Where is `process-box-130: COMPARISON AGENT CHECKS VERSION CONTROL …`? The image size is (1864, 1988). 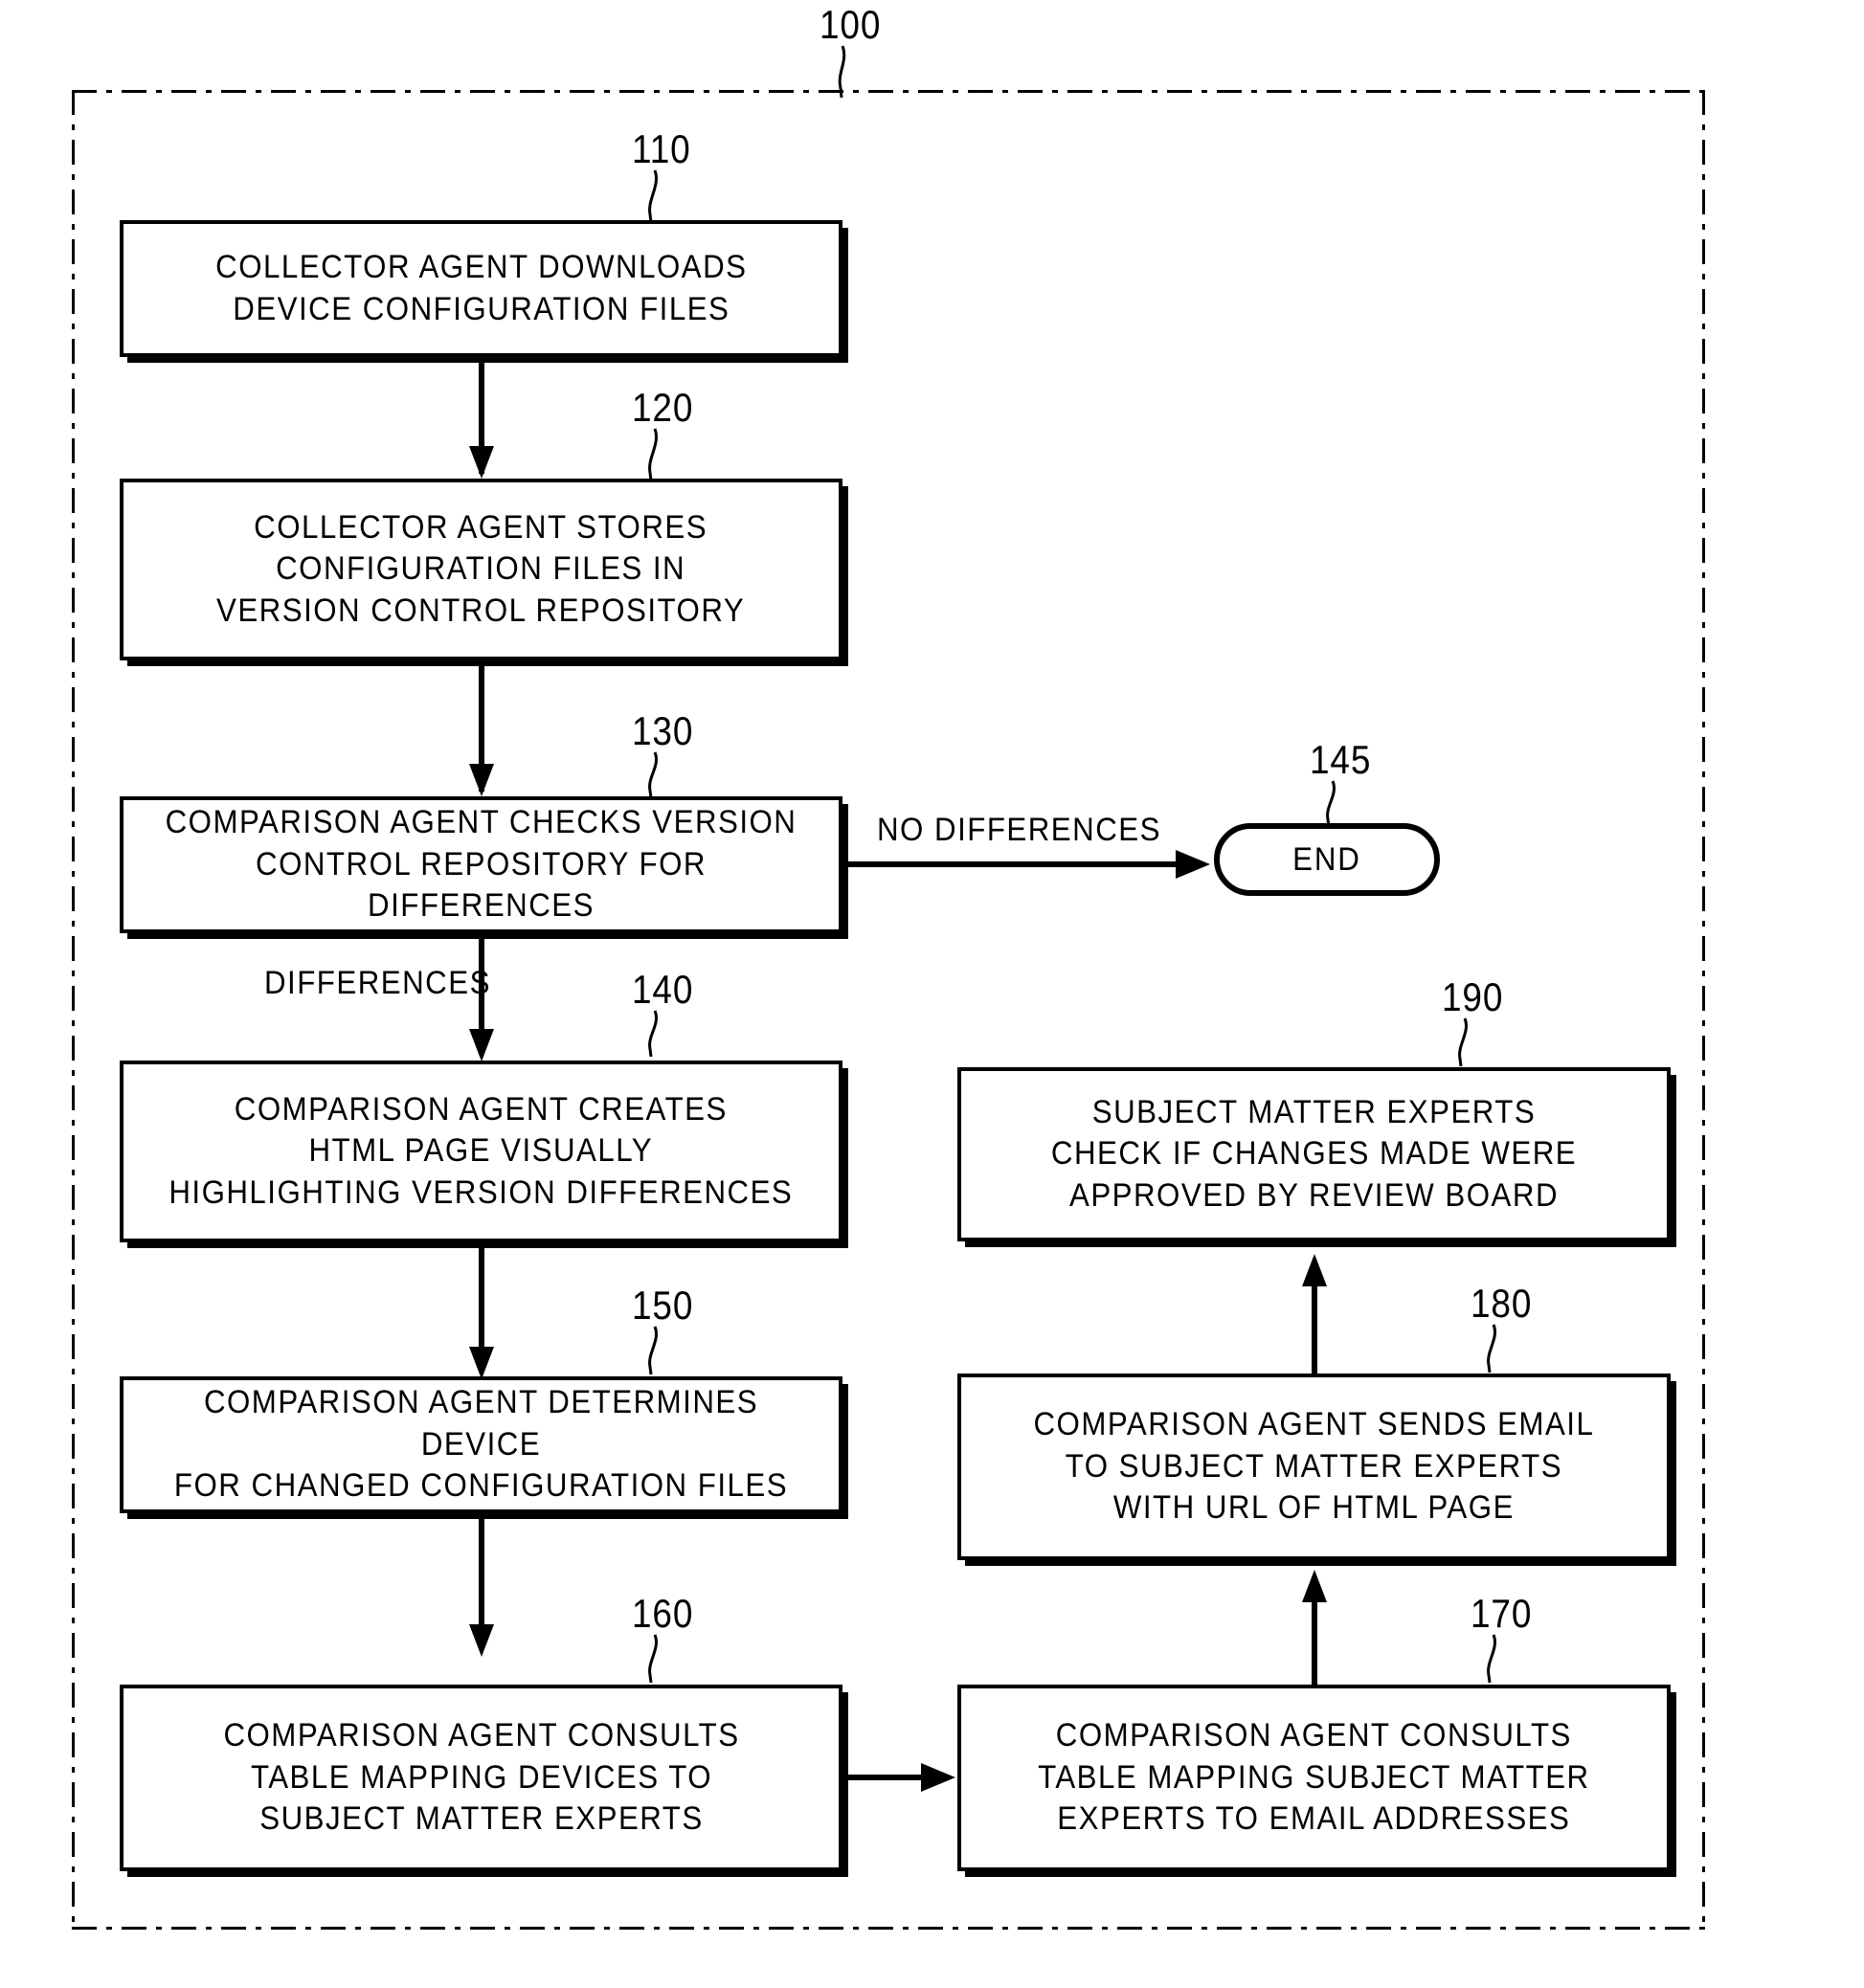
process-box-130: COMPARISON AGENT CHECKS VERSION CONTROL … is located at coordinates (481, 864).